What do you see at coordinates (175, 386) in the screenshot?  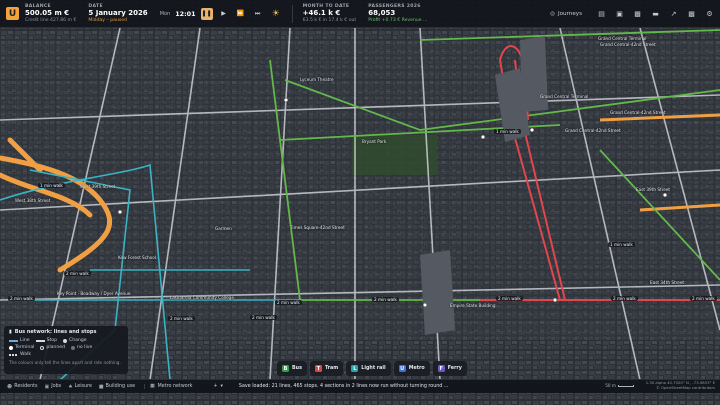 I see `network-label: Metro network` at bounding box center [175, 386].